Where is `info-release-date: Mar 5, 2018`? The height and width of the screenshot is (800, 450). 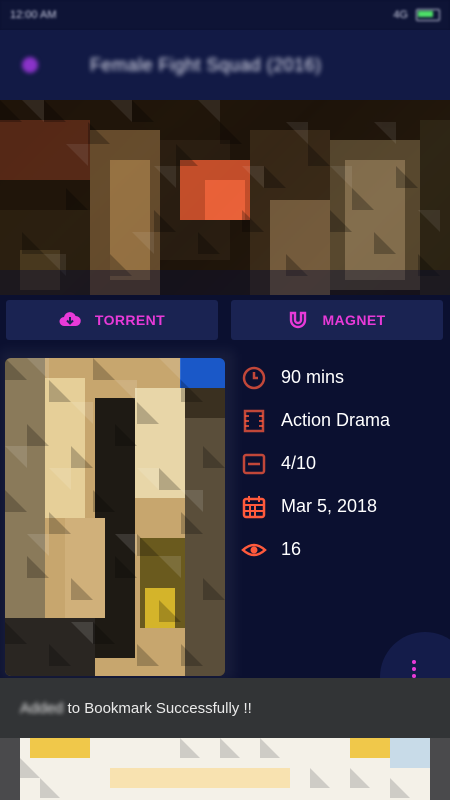
info-release-date: Mar 5, 2018 is located at coordinates (340, 506).